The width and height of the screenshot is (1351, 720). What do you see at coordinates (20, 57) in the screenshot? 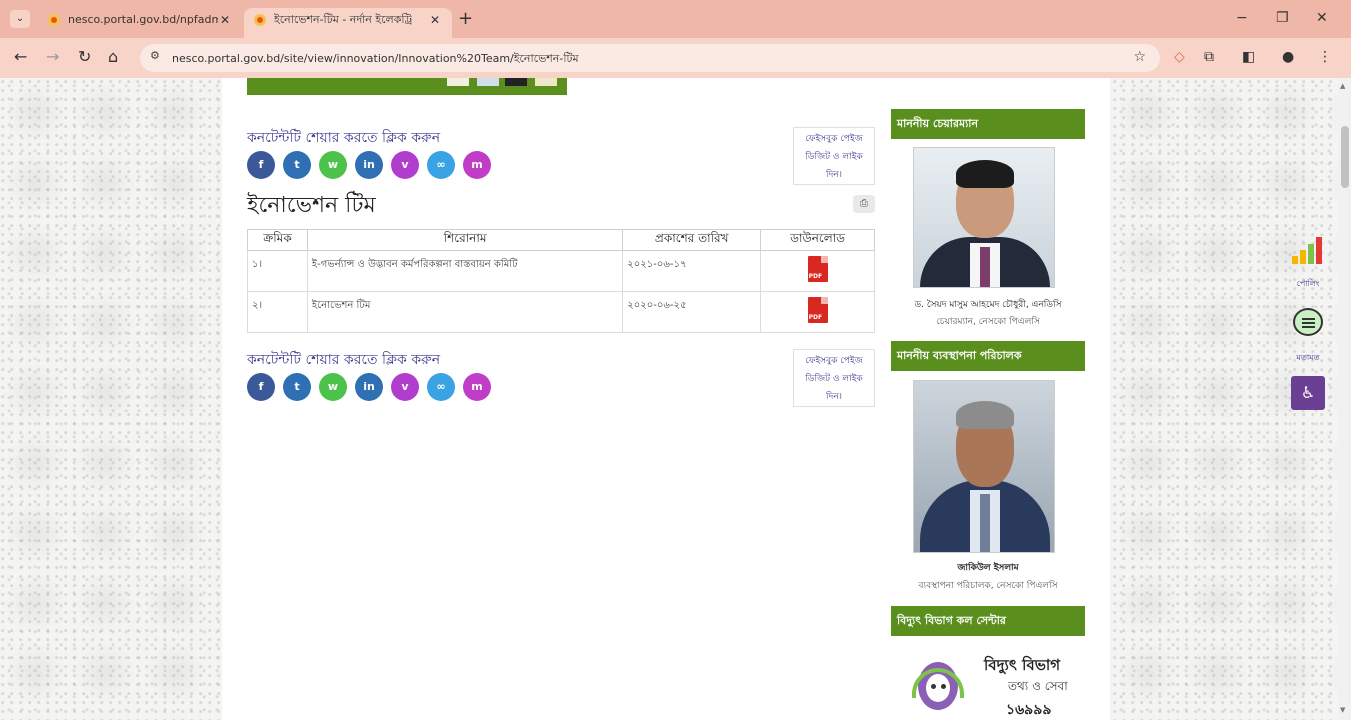
I see `back-button: ←` at bounding box center [20, 57].